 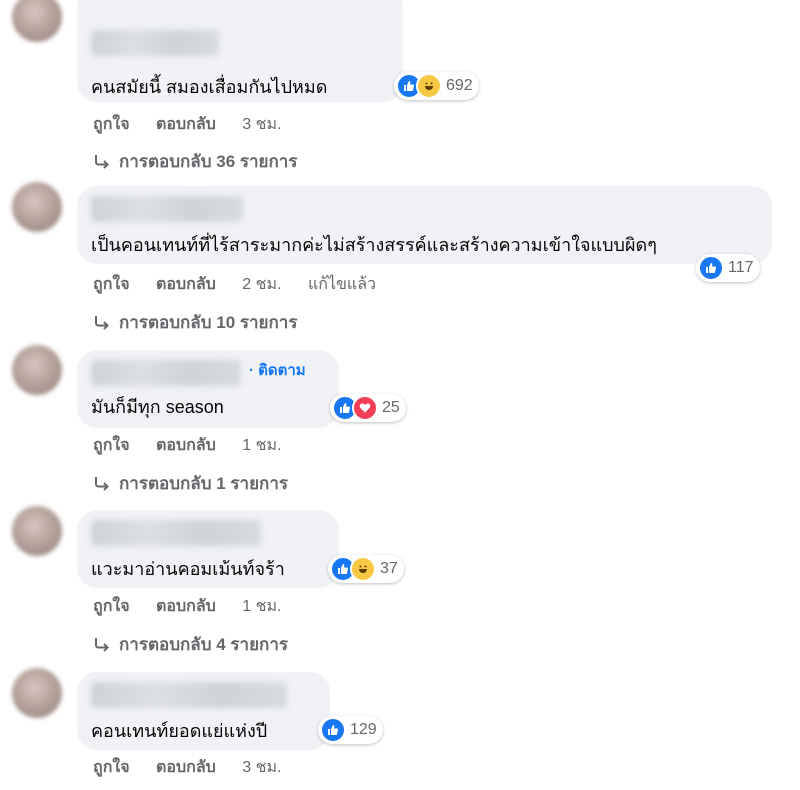 What do you see at coordinates (208, 549) in the screenshot?
I see `comment-bubble: แวะมาอ่านคอมเม้นท์จร้า` at bounding box center [208, 549].